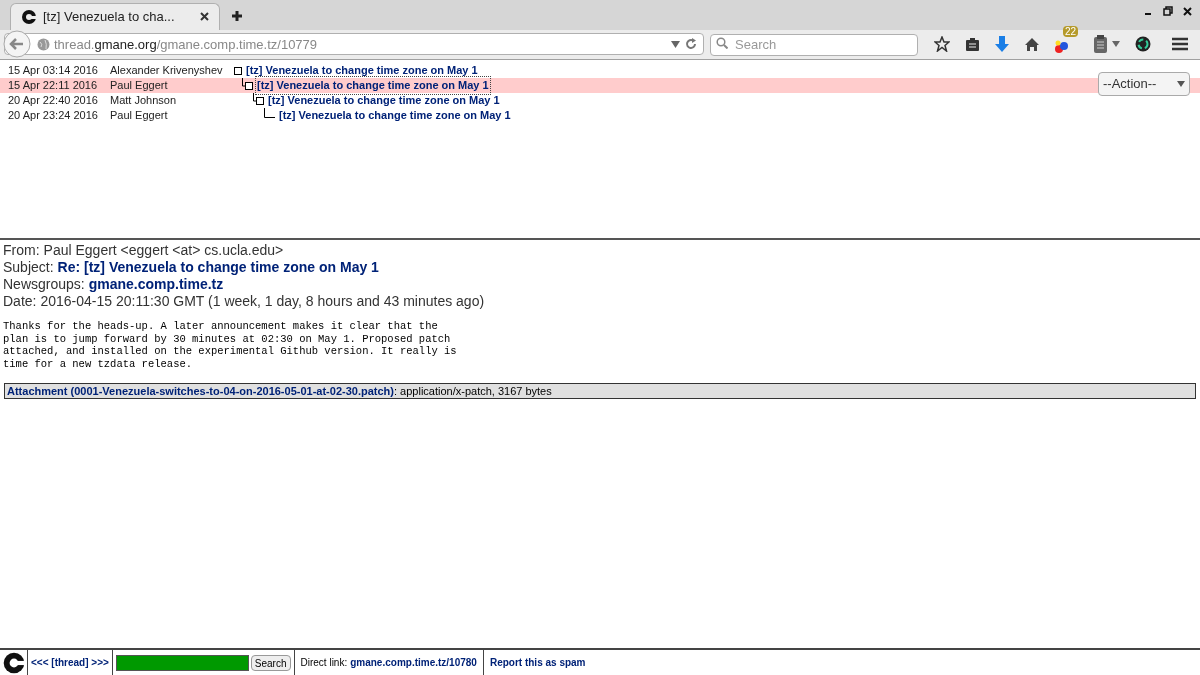 The width and height of the screenshot is (1200, 675). Describe the element at coordinates (972, 44) in the screenshot. I see `reading-list-icon` at that location.